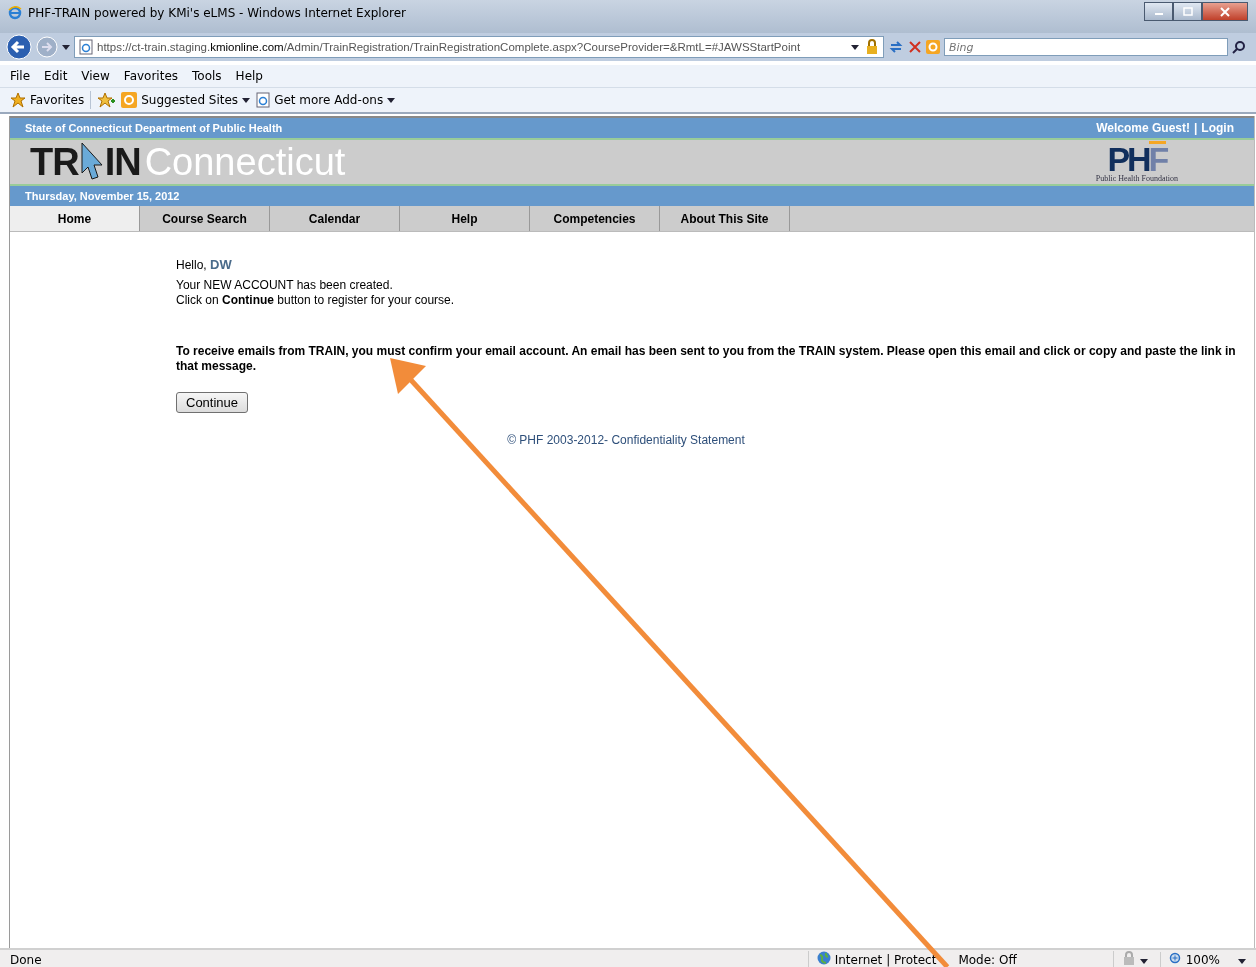 The height and width of the screenshot is (967, 1256). What do you see at coordinates (595, 218) in the screenshot?
I see `nav-tab: Competencies` at bounding box center [595, 218].